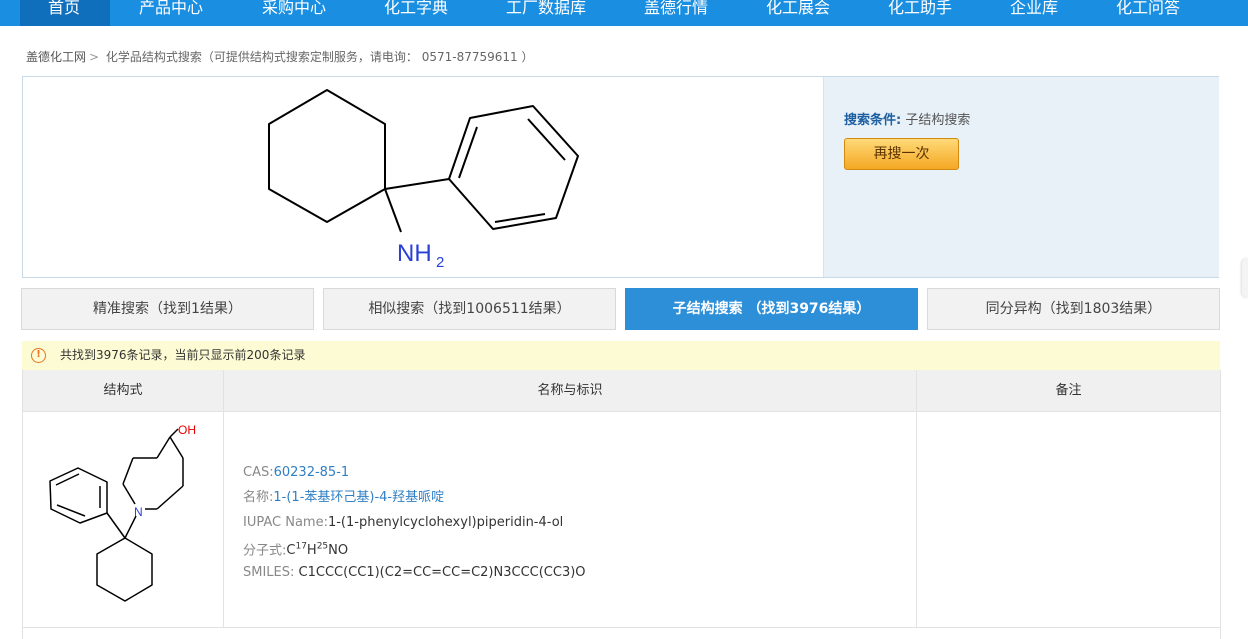 The image size is (1248, 639). What do you see at coordinates (123, 390) in the screenshot?
I see `column-header-structure: 结构式` at bounding box center [123, 390].